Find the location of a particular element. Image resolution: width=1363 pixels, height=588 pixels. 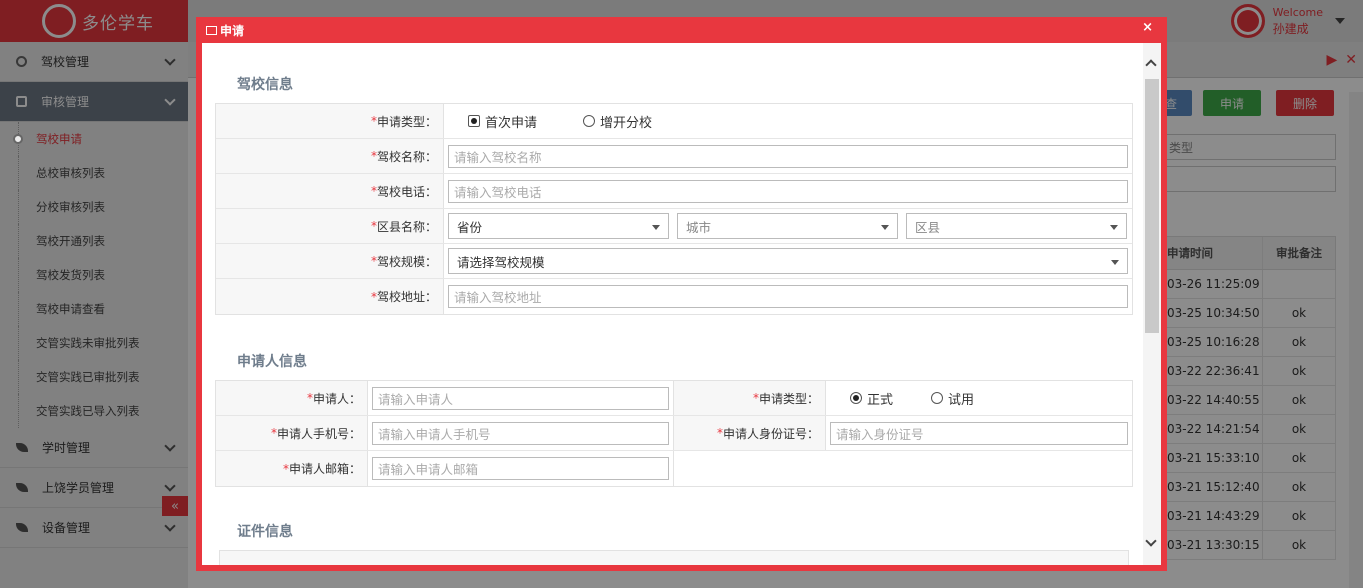

province-select: 省份 is located at coordinates (558, 226).